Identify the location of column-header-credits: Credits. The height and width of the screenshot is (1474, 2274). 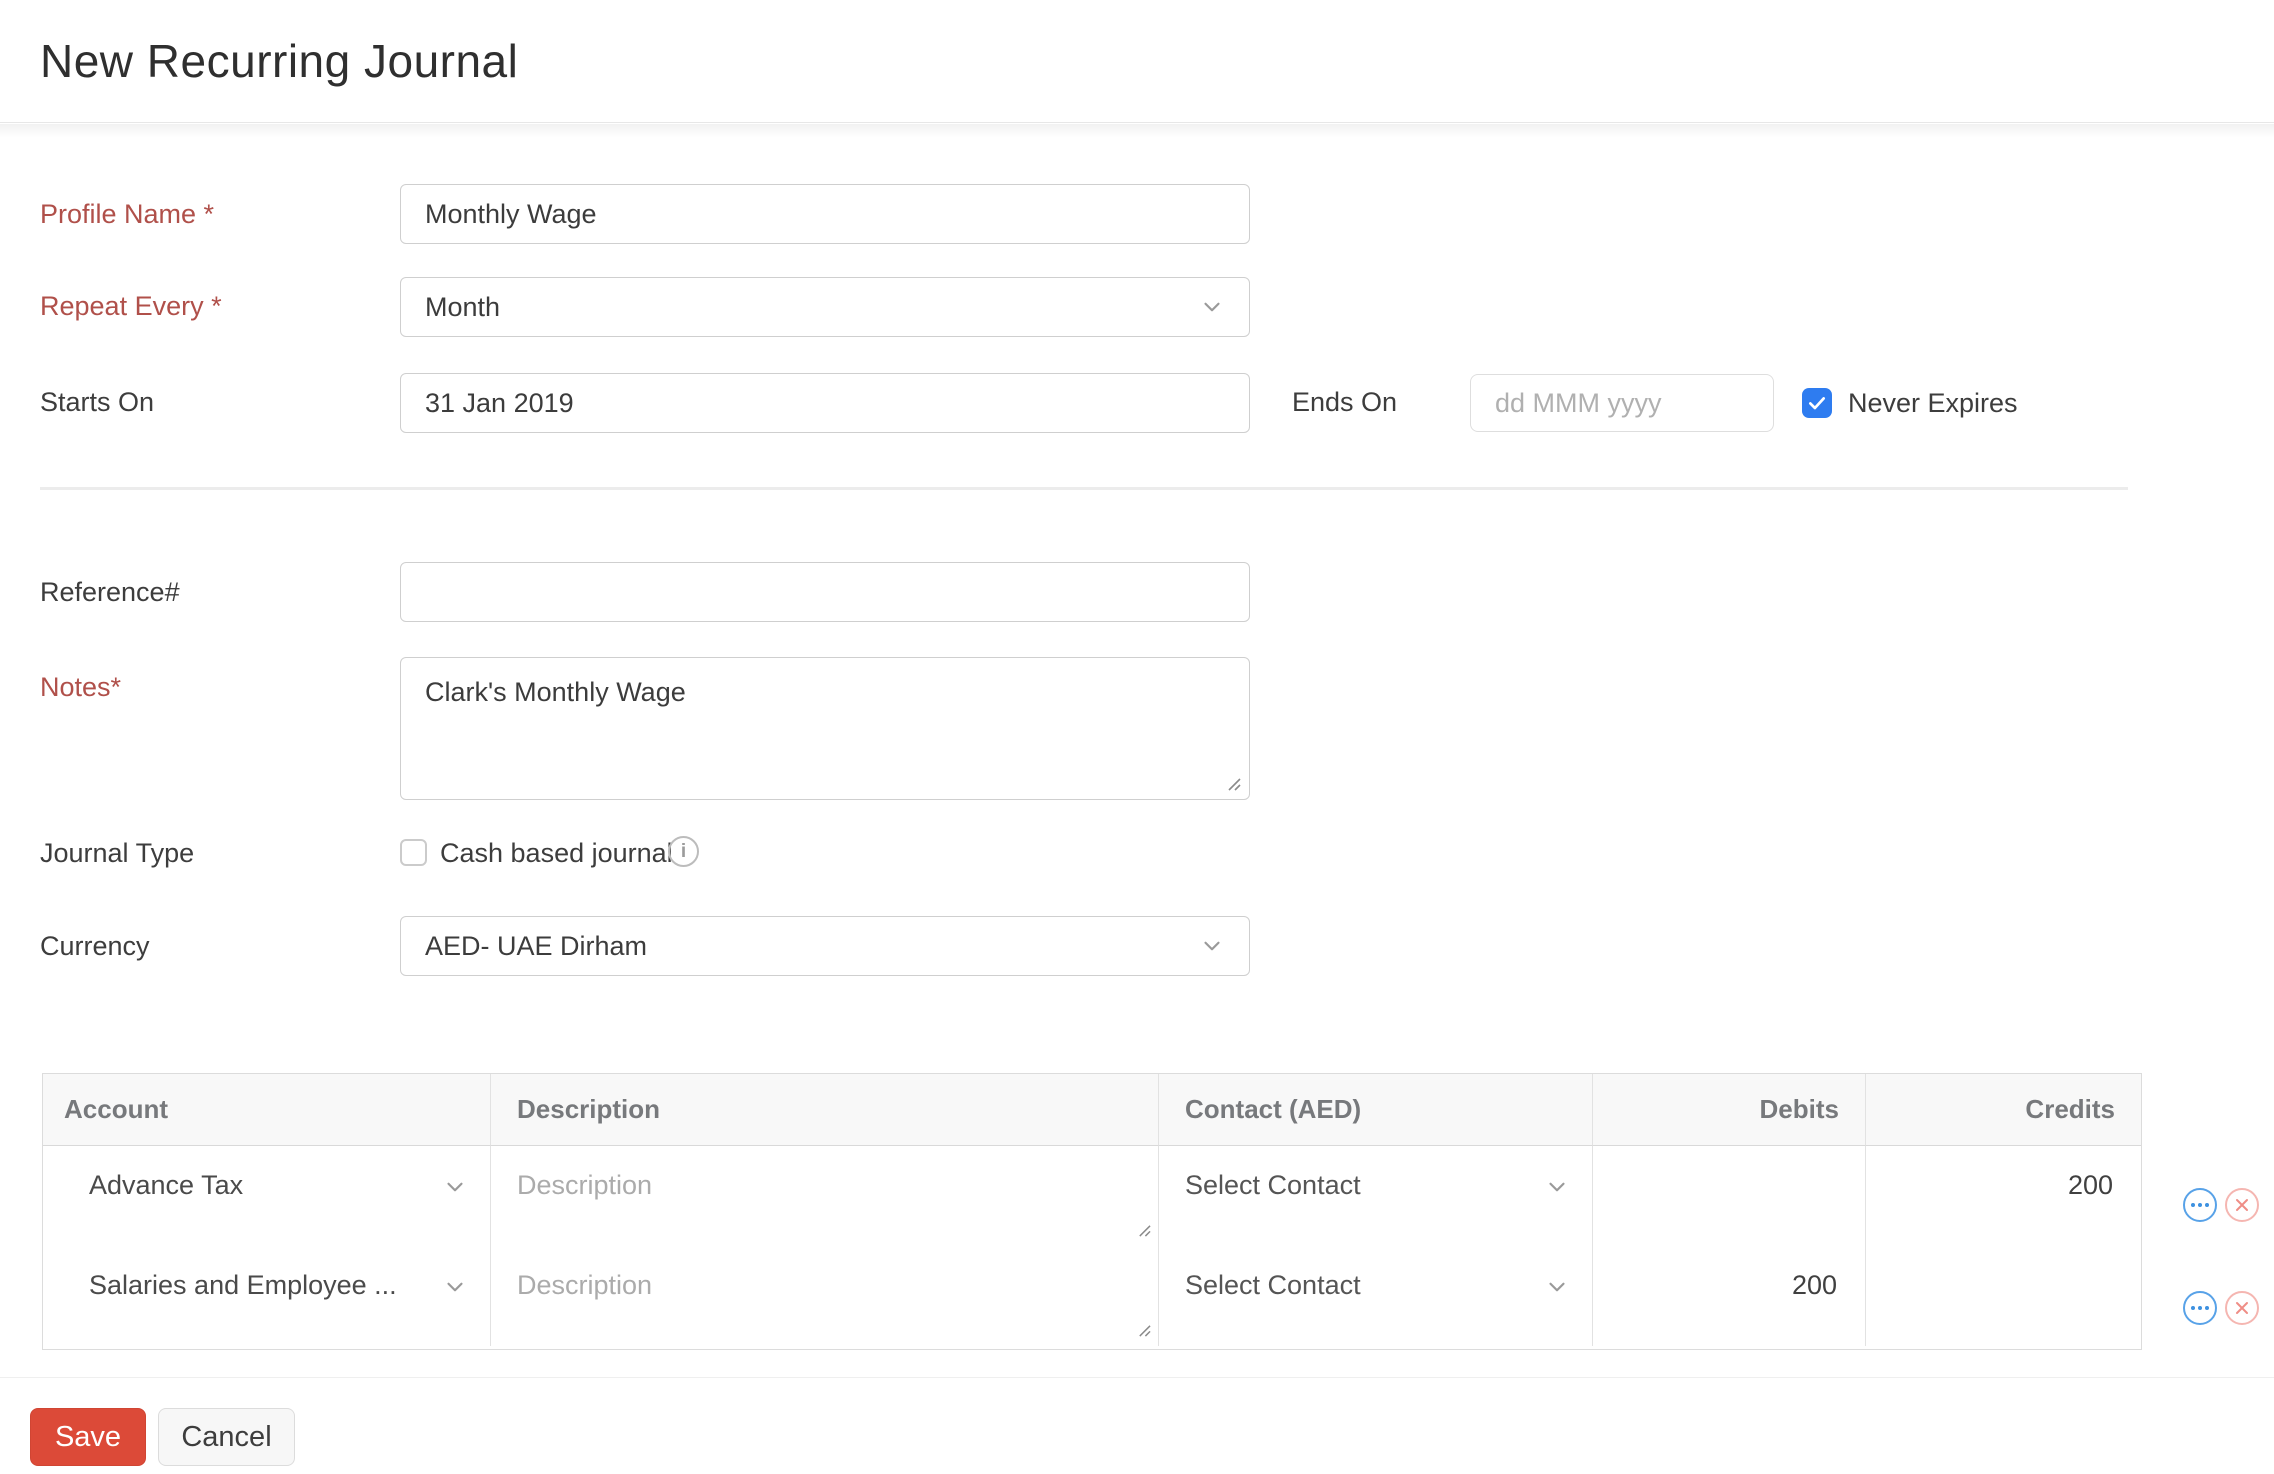
(2003, 1110).